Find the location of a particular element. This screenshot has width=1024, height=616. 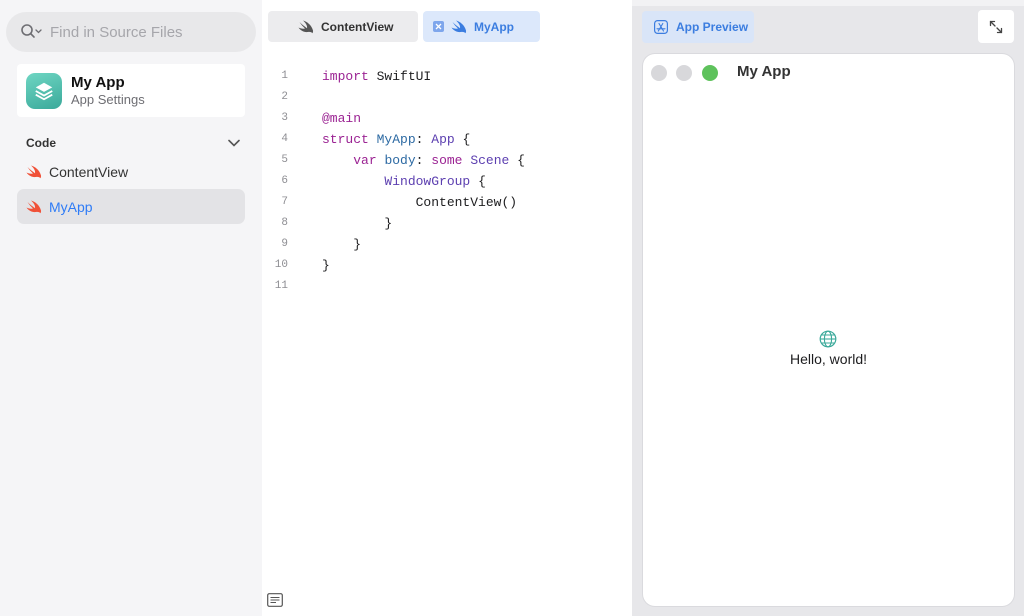

hello-text: Hello, world! is located at coordinates (828, 359).